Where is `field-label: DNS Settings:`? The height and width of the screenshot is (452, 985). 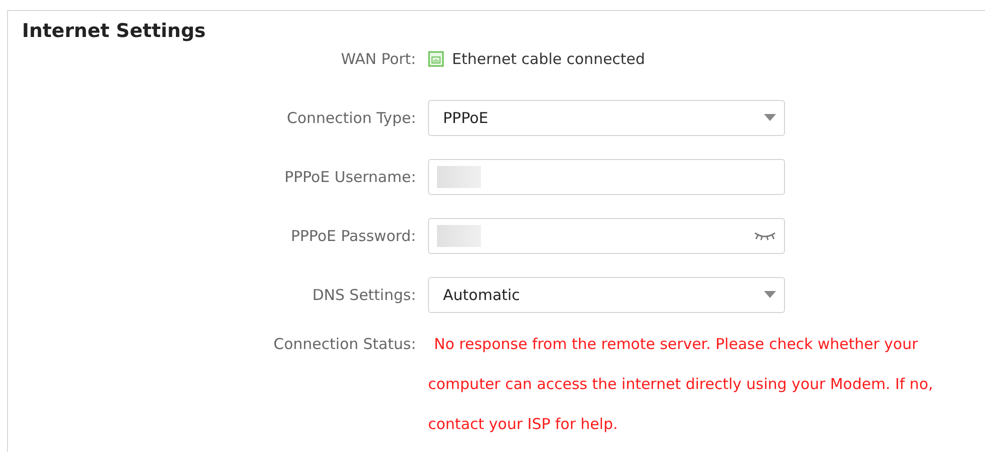
field-label: DNS Settings: is located at coordinates (364, 295).